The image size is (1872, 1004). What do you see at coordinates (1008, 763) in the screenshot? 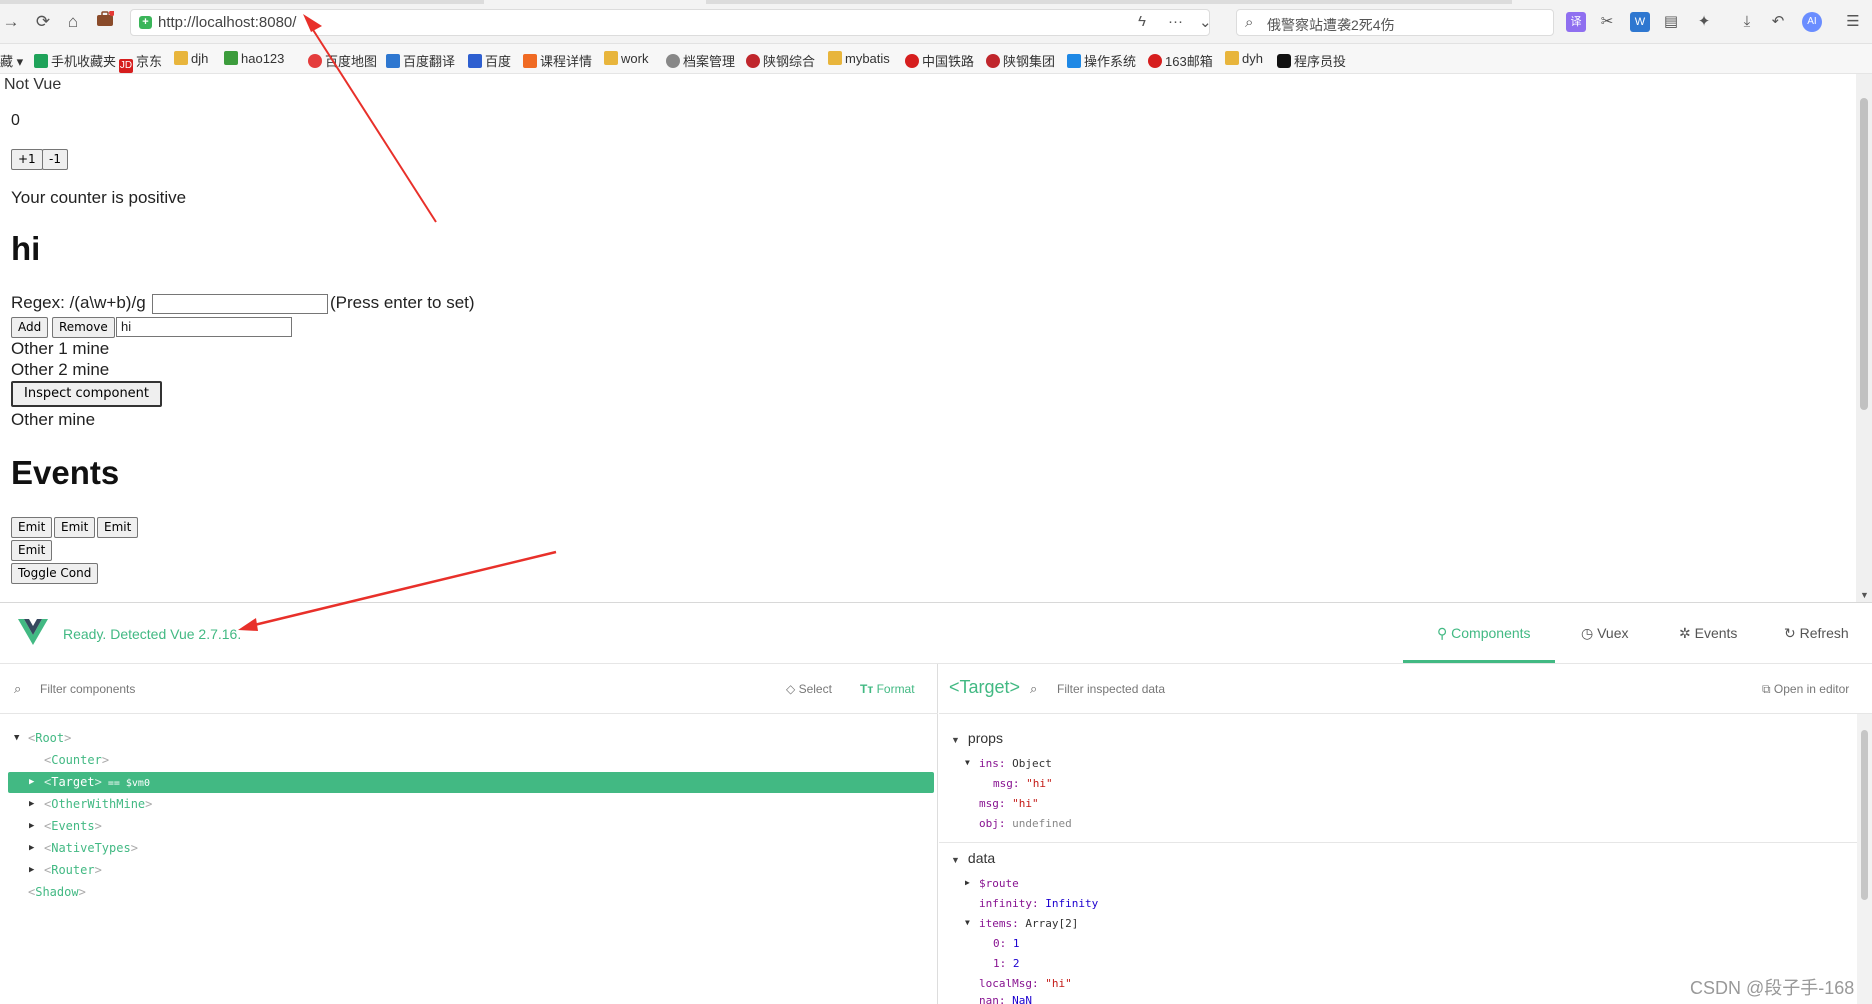
I see `prop-ins: ▼ ins: Object` at bounding box center [1008, 763].